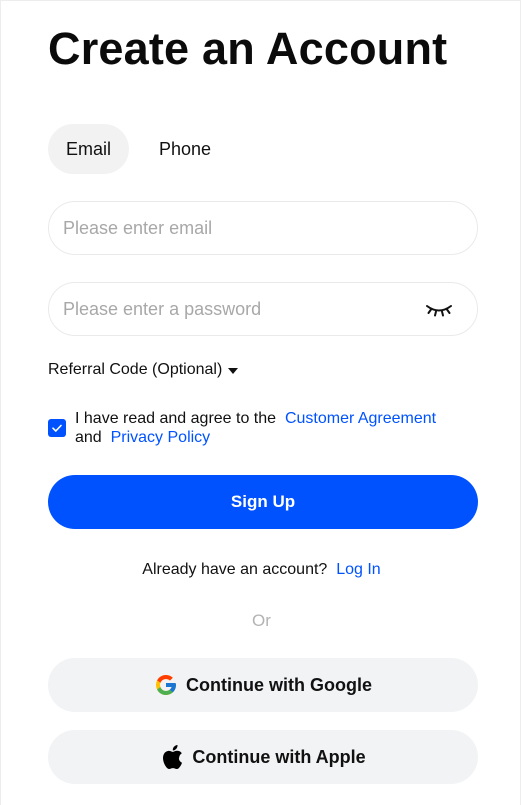  Describe the element at coordinates (238, 228) in the screenshot. I see `email-field` at that location.